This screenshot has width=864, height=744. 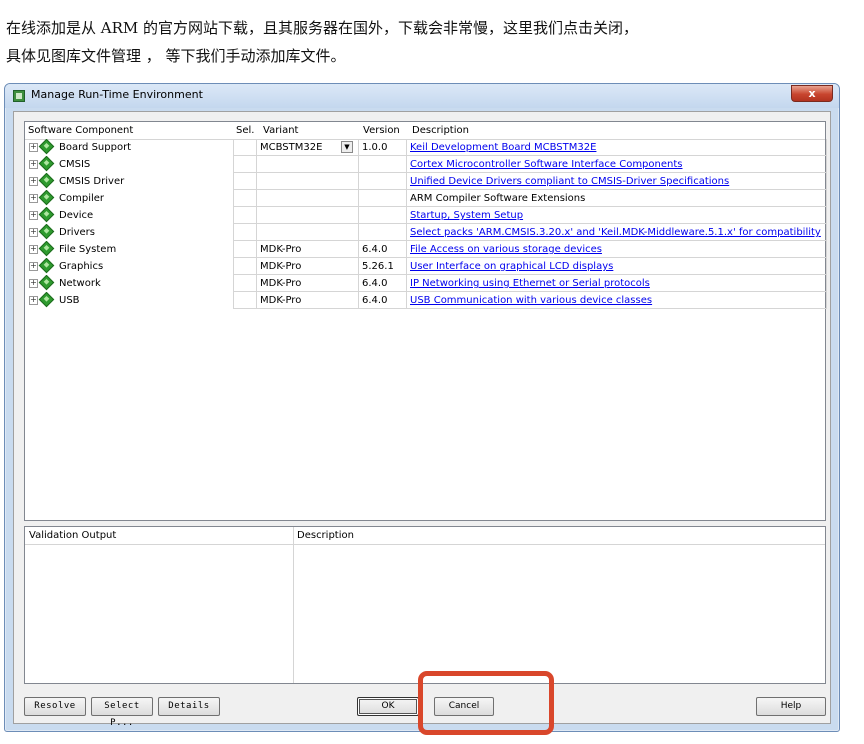 What do you see at coordinates (617, 215) in the screenshot?
I see `description-cell: Startup, System Setup` at bounding box center [617, 215].